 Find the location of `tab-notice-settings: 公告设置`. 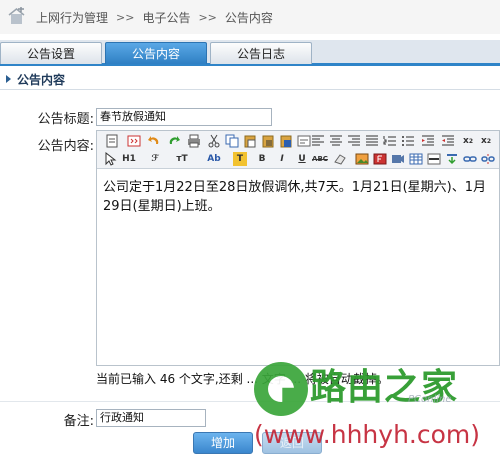

tab-notice-settings: 公告设置 is located at coordinates (51, 53).